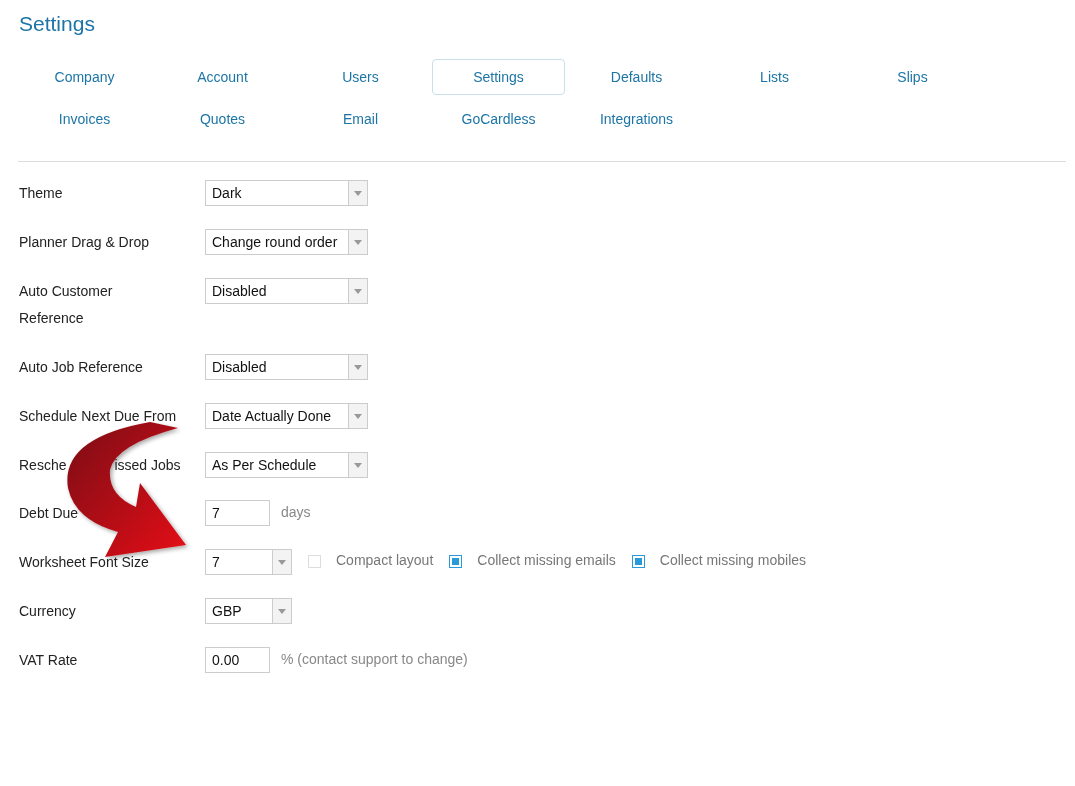  What do you see at coordinates (385, 559) in the screenshot?
I see `checkbox-label: Compact layout` at bounding box center [385, 559].